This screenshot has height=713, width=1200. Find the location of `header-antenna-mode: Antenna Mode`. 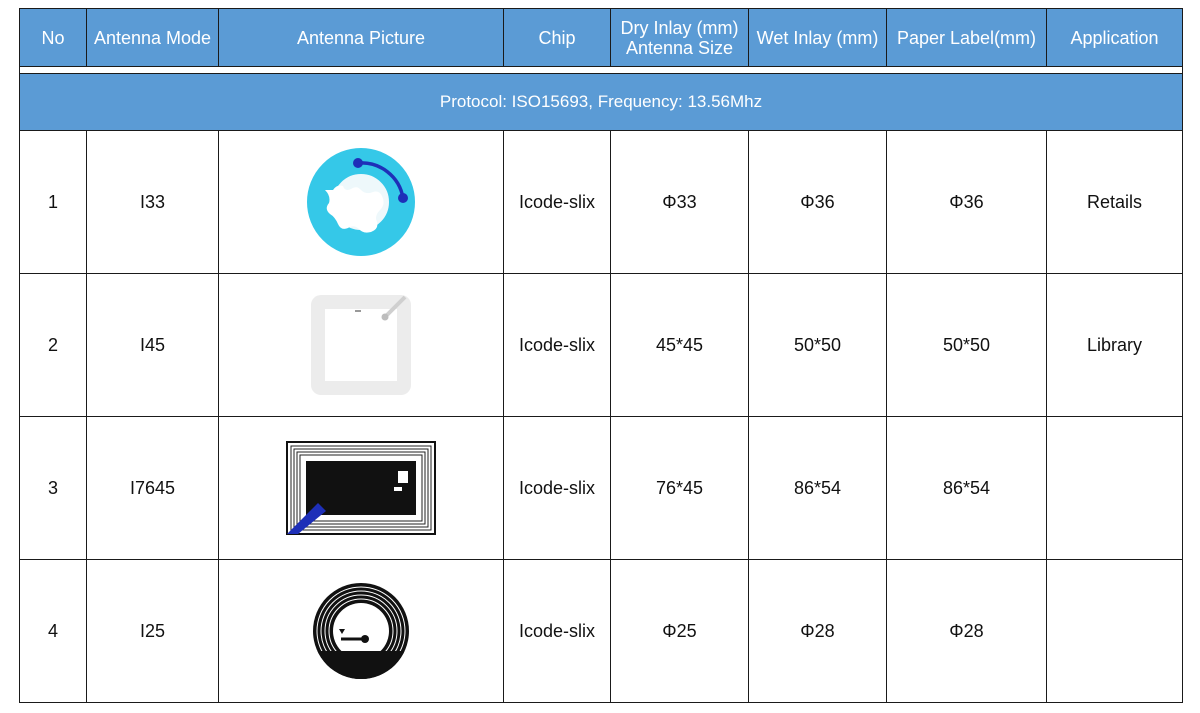

header-antenna-mode: Antenna Mode is located at coordinates (152, 37).